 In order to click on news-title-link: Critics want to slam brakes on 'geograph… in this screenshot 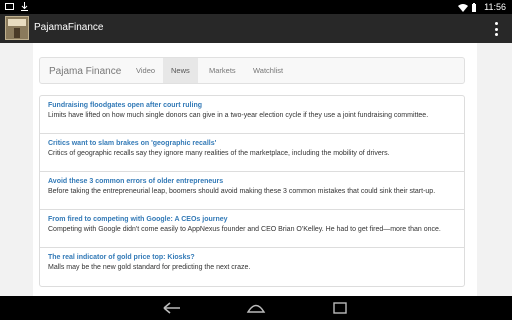, I will do `click(252, 144)`.